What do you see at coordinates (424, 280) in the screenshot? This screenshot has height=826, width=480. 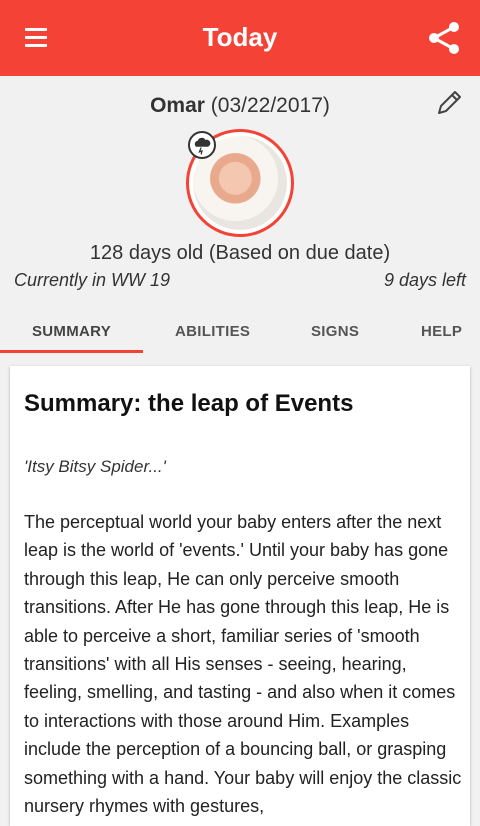 I see `days-left: 9 days left` at bounding box center [424, 280].